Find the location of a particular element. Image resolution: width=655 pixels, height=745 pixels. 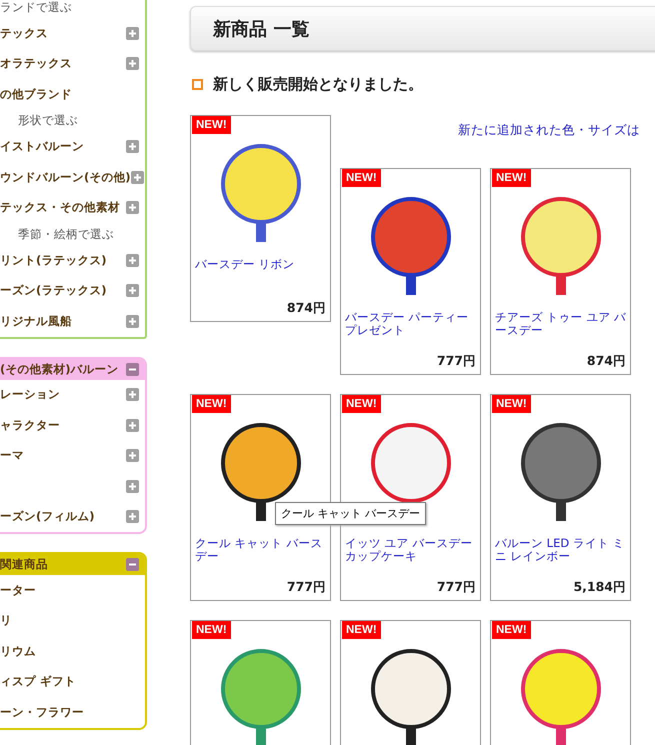

menu-item: リント(ラテックス) is located at coordinates (53, 260).